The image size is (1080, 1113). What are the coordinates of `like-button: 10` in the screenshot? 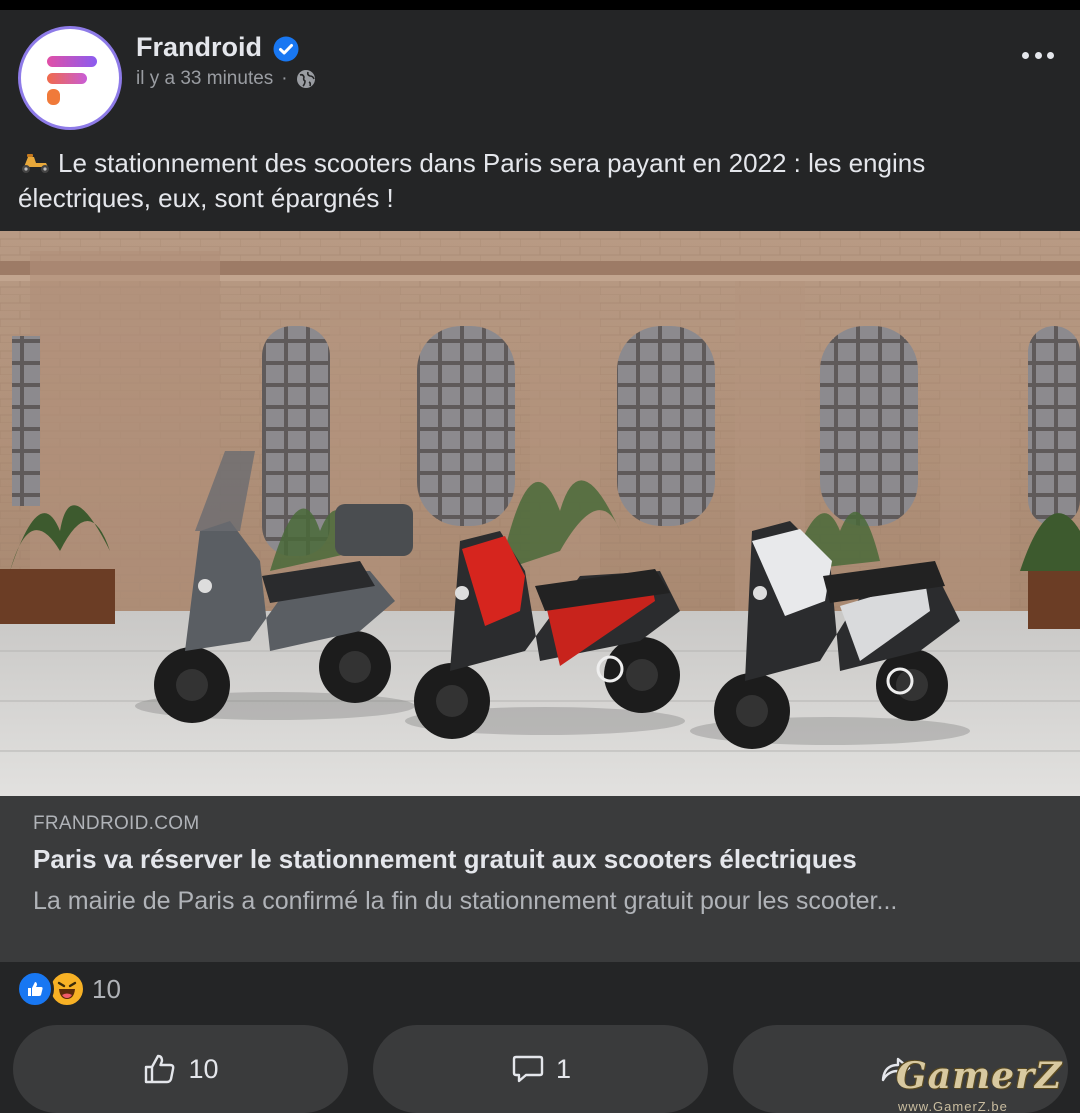 It's located at (180, 1069).